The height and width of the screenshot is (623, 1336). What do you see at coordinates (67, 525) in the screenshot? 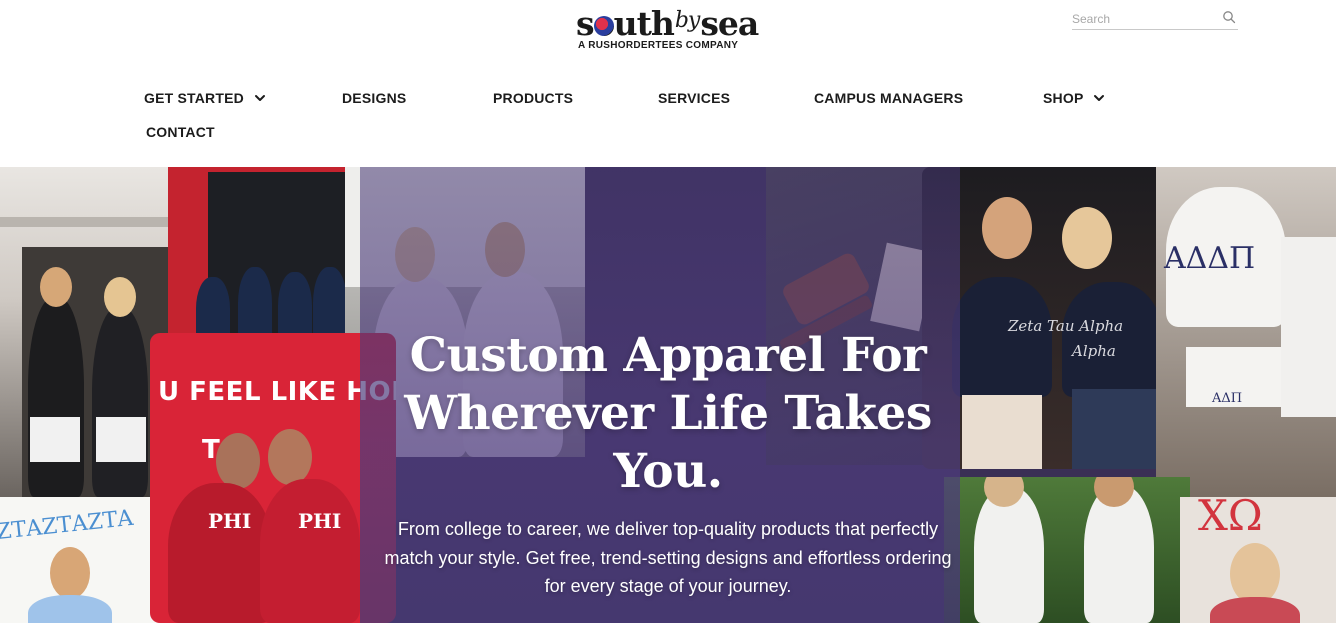
I see `photo-text-zta-banner: ΖΤΑΖΤΑΖΤΑ` at bounding box center [67, 525].